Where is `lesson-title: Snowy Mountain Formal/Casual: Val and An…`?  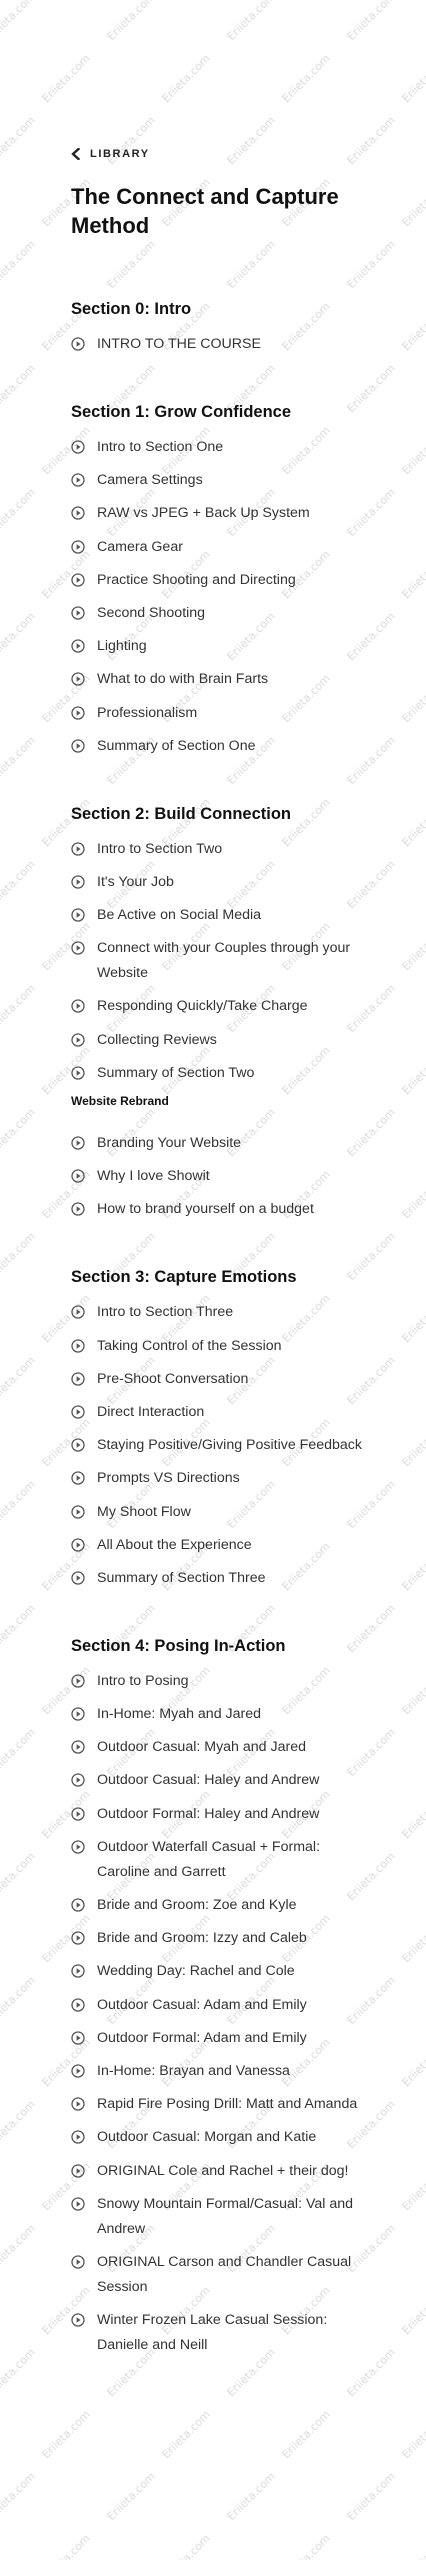 lesson-title: Snowy Mountain Formal/Casual: Val and An… is located at coordinates (225, 2216).